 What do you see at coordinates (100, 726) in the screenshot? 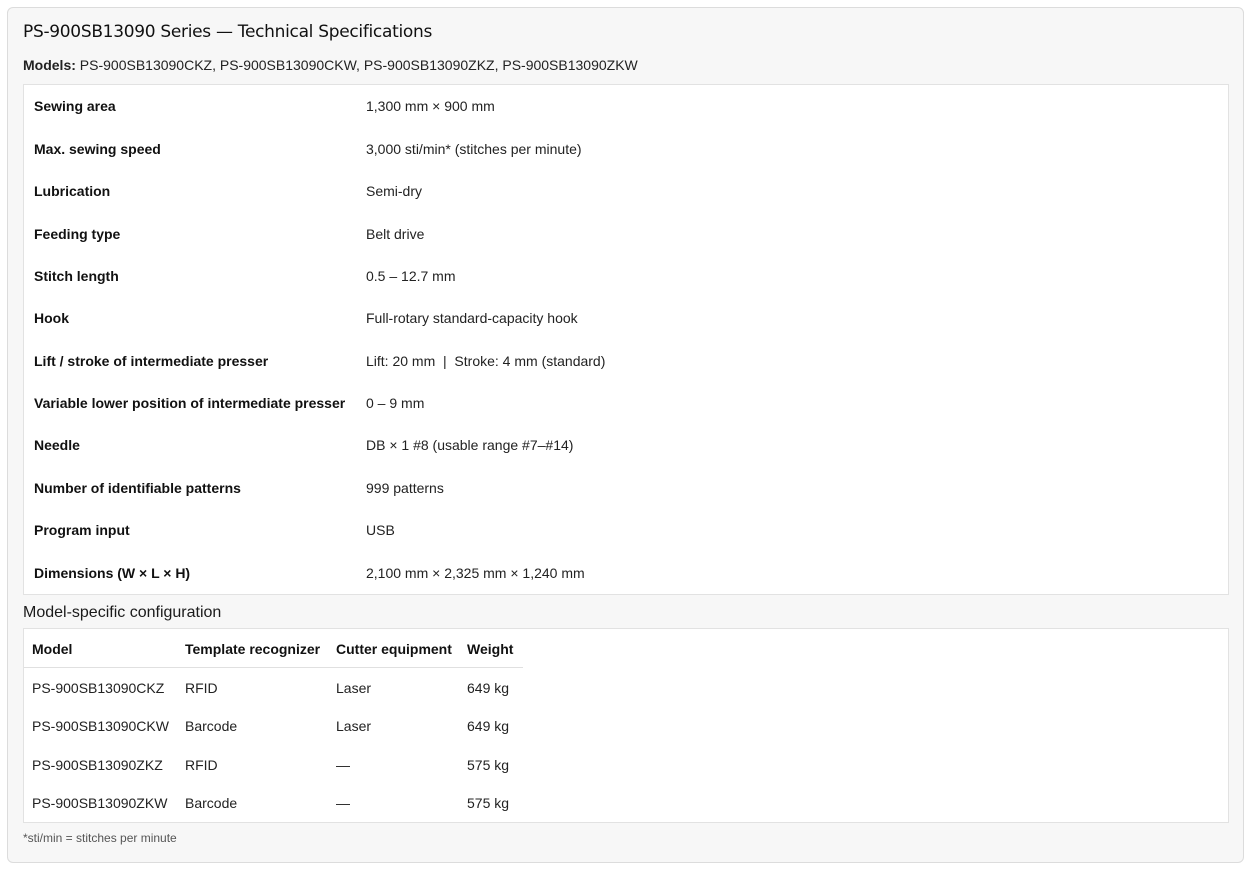
I see `table-cell-model: PS-900SB13090CKW` at bounding box center [100, 726].